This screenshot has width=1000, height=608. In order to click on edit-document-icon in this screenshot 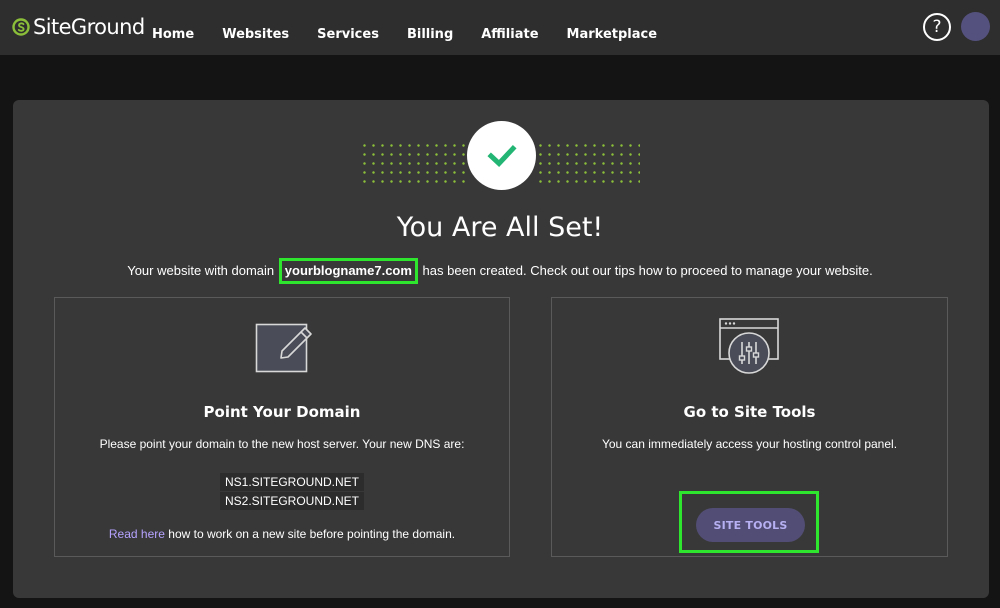, I will do `click(283, 348)`.